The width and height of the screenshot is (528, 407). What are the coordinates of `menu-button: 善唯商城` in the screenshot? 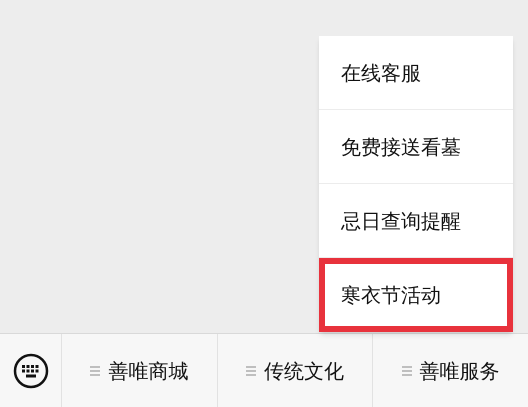 It's located at (148, 371).